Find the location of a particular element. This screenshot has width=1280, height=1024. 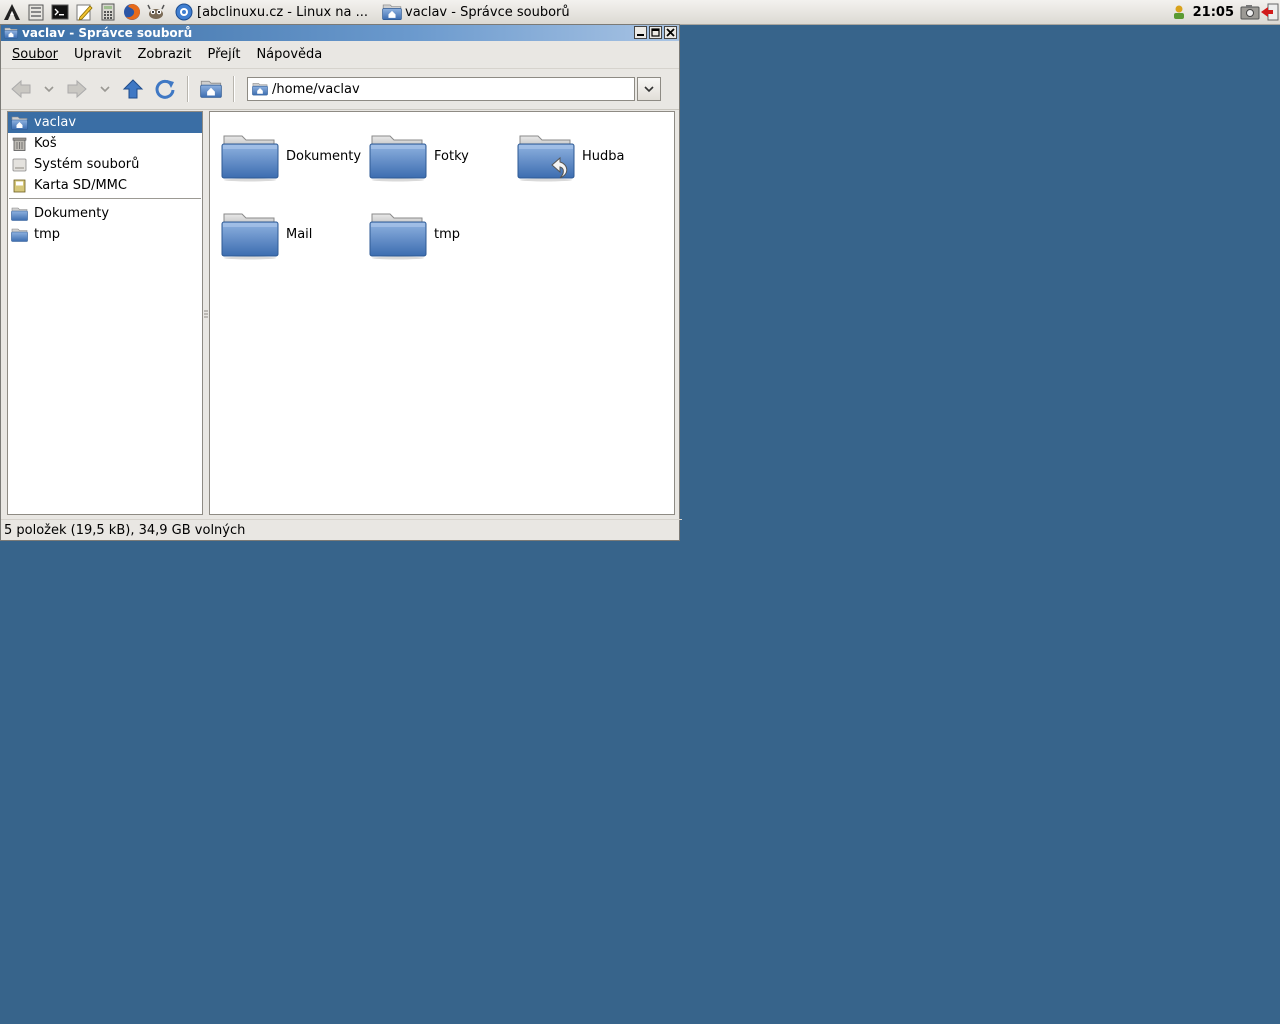

back-button is located at coordinates (21, 89).